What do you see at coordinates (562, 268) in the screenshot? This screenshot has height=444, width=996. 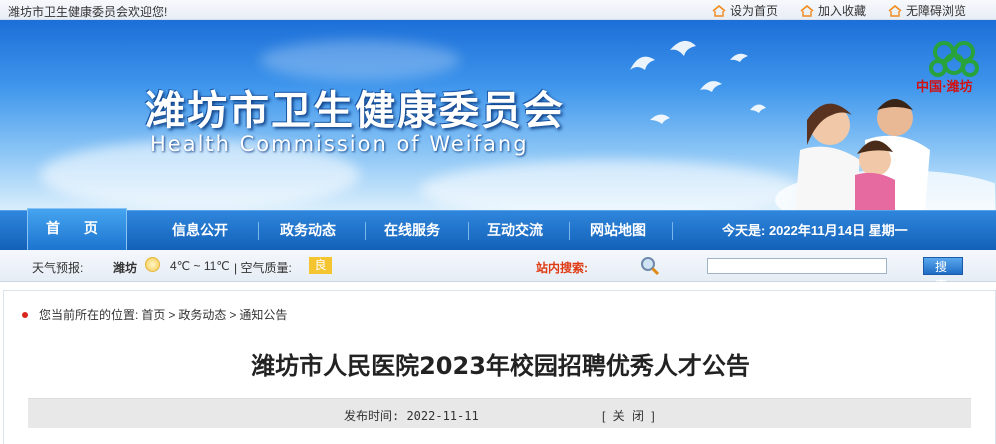 I see `site-search-label: 站内搜索:` at bounding box center [562, 268].